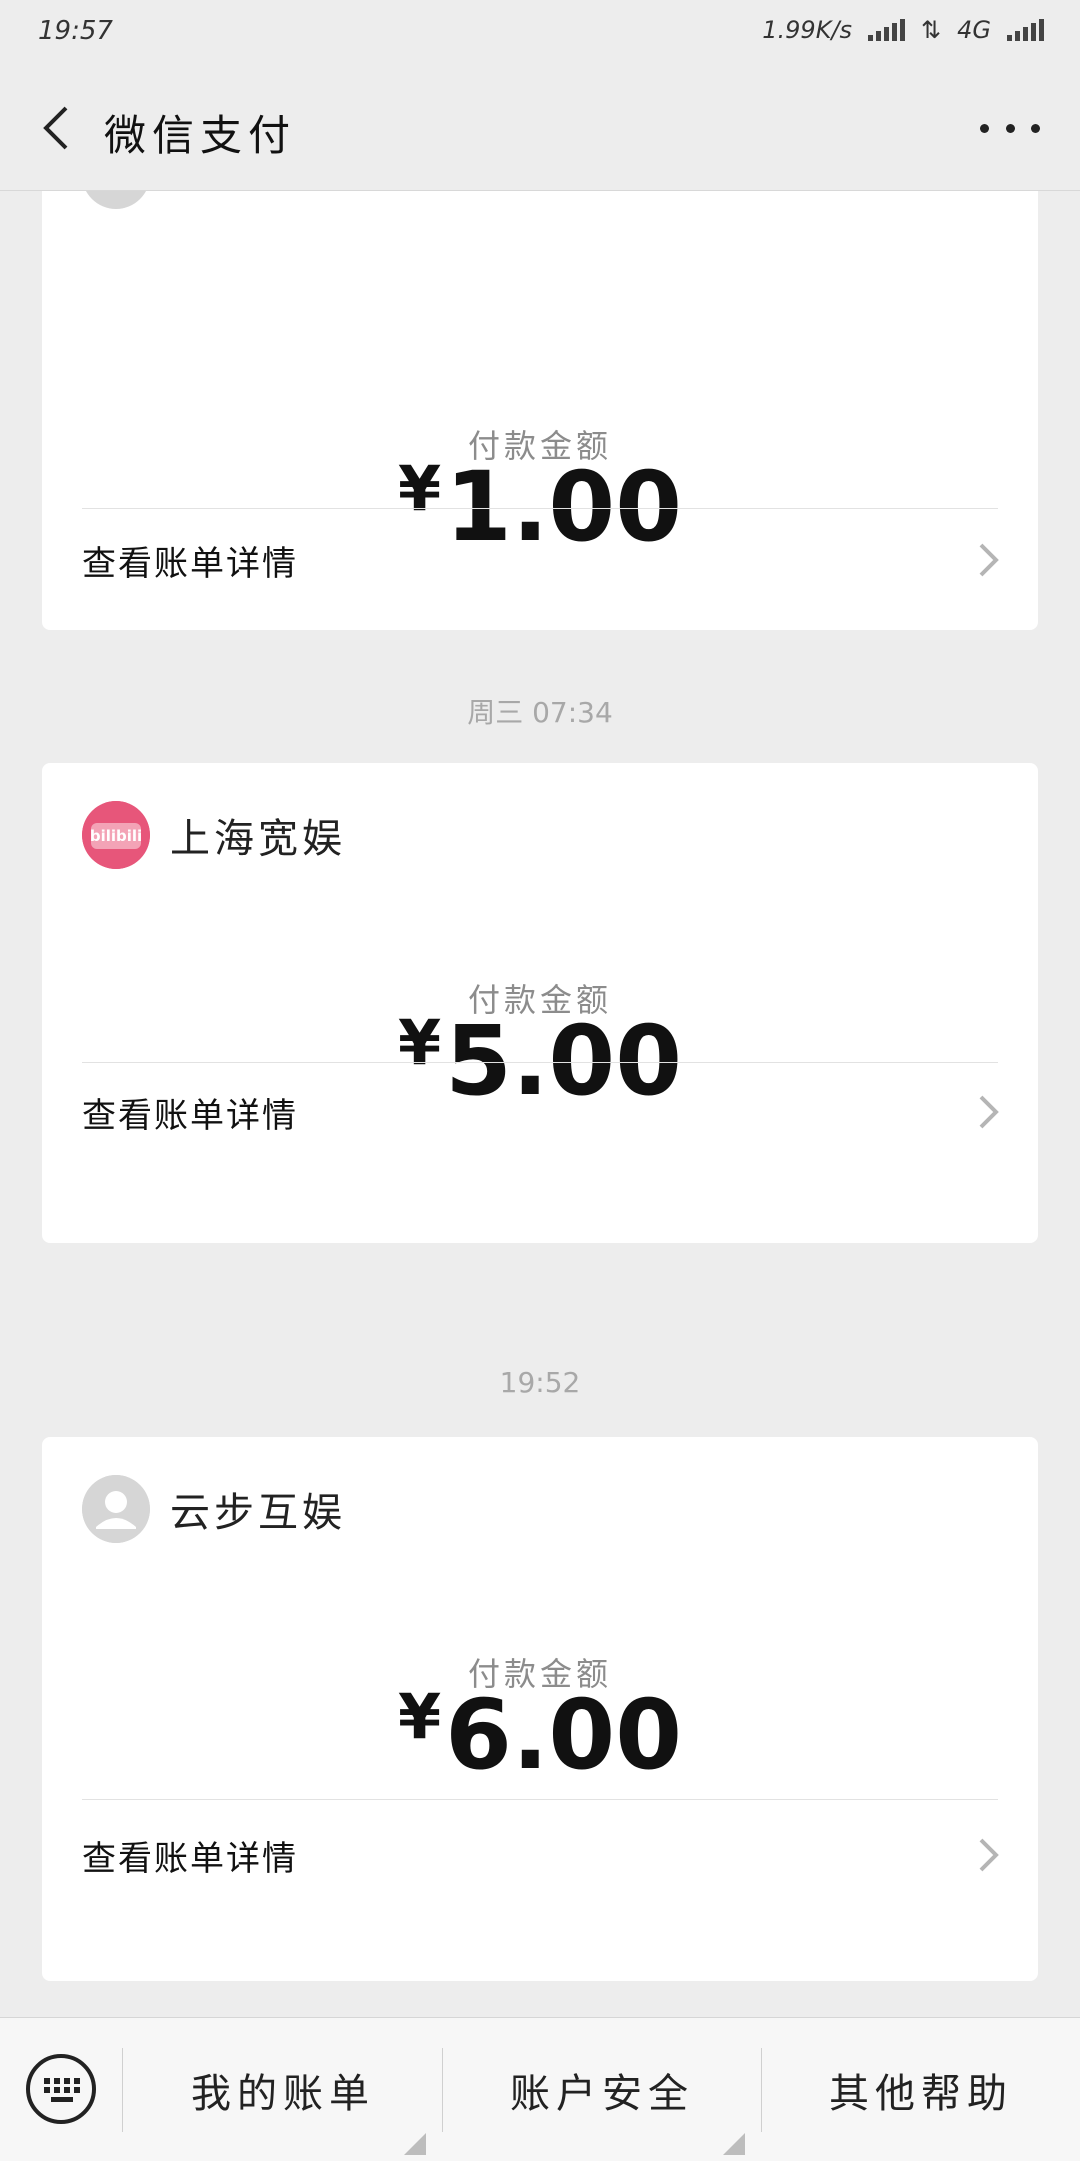 This screenshot has height=2161, width=1080. Describe the element at coordinates (540, 129) in the screenshot. I see `navigation-bar: 微信支付` at that location.